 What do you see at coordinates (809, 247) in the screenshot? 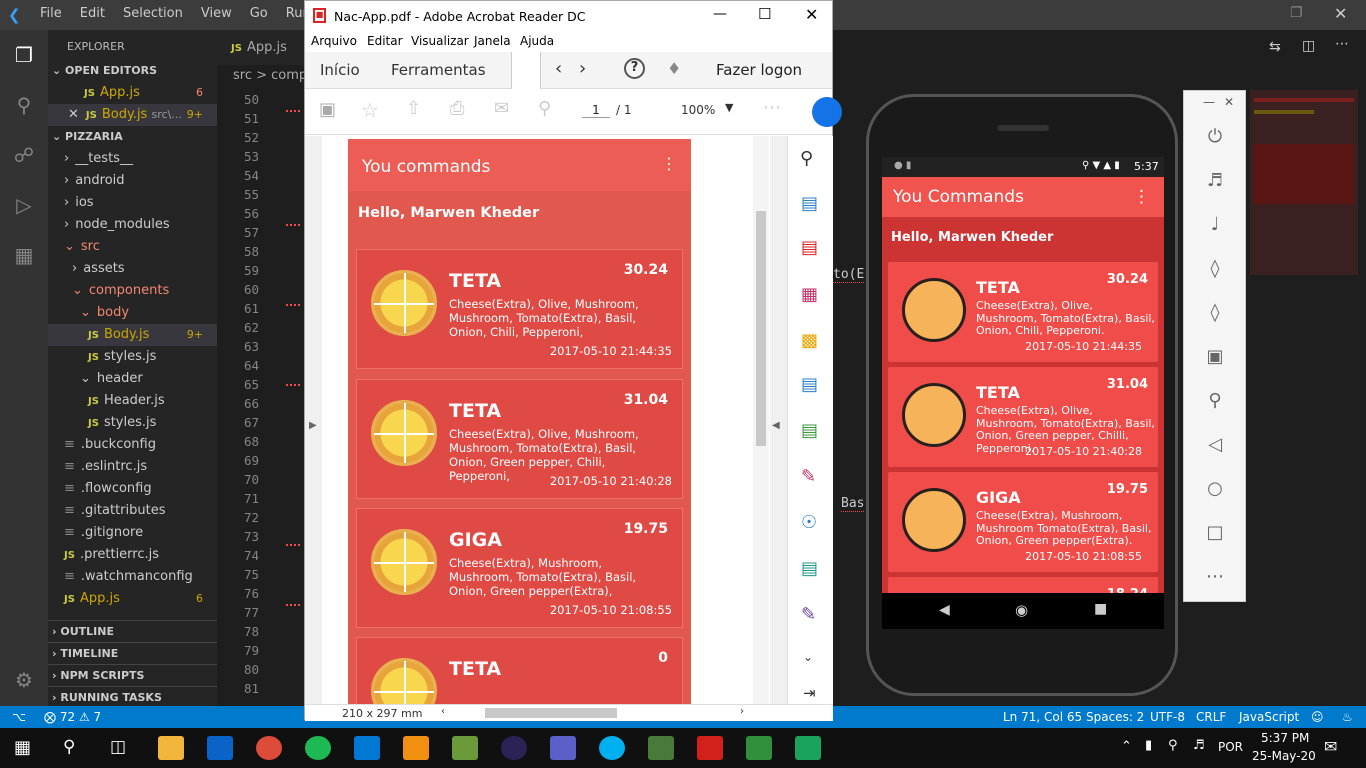
I see `create-pdf-icon: ▤` at bounding box center [809, 247].